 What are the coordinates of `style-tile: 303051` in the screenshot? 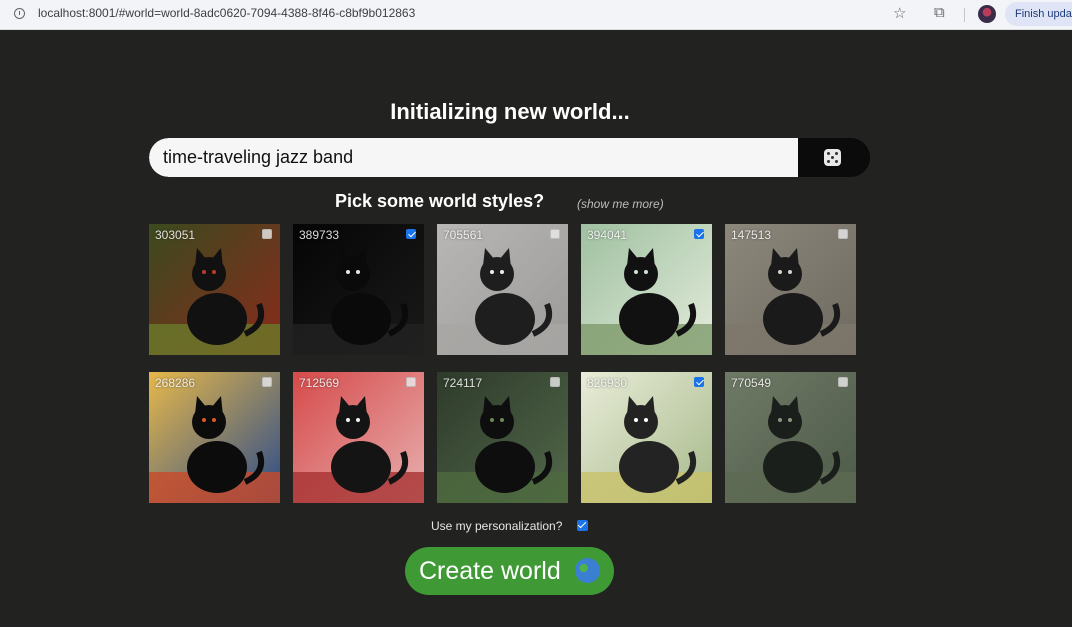 It's located at (214, 289).